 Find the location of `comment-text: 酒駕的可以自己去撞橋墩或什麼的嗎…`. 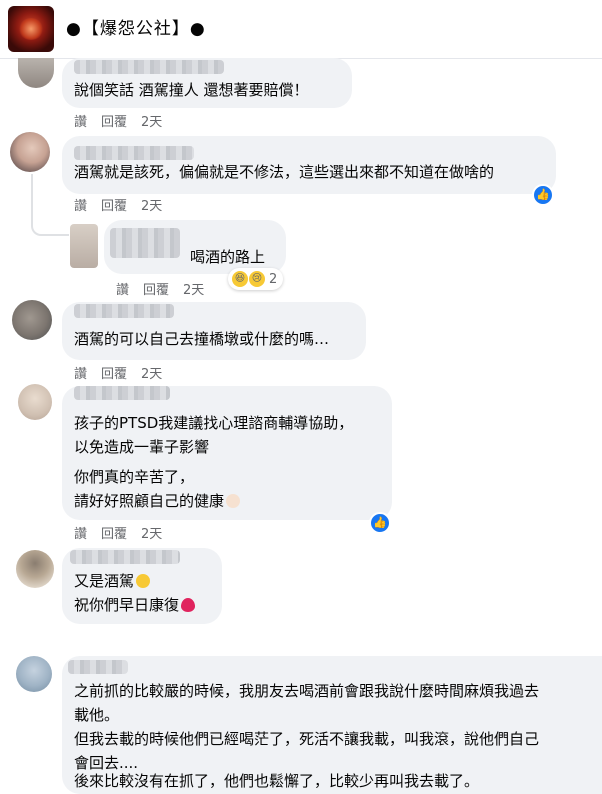

comment-text: 酒駕的可以自己去撞橋墩或什麼的嗎… is located at coordinates (202, 339).